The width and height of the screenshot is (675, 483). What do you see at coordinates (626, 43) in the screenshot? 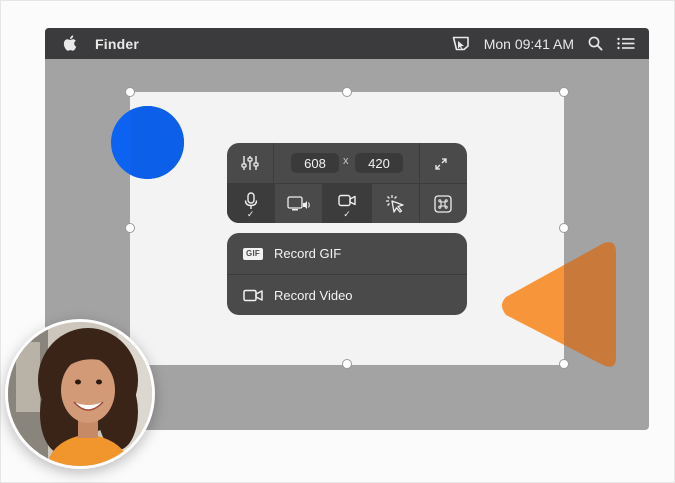
I see `notification-center-icon` at bounding box center [626, 43].